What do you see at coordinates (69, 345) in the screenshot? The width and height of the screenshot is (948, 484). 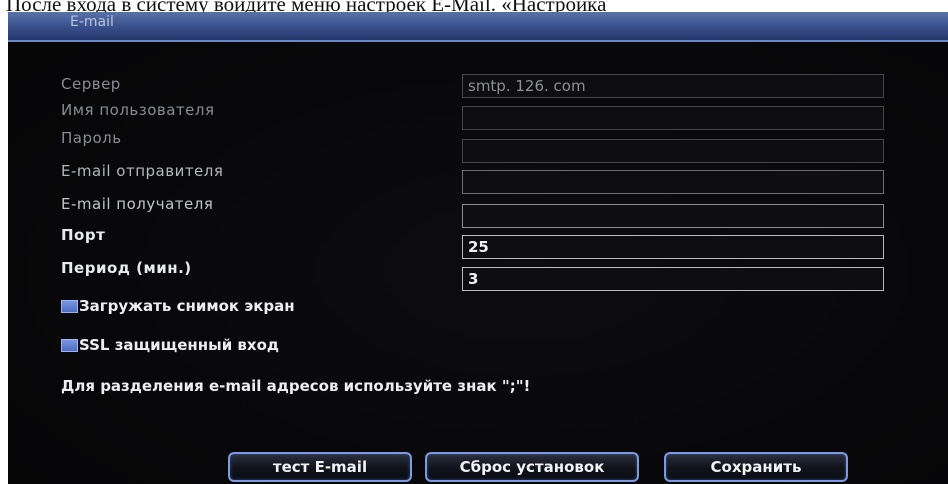 I see `ssl-checkbox` at bounding box center [69, 345].